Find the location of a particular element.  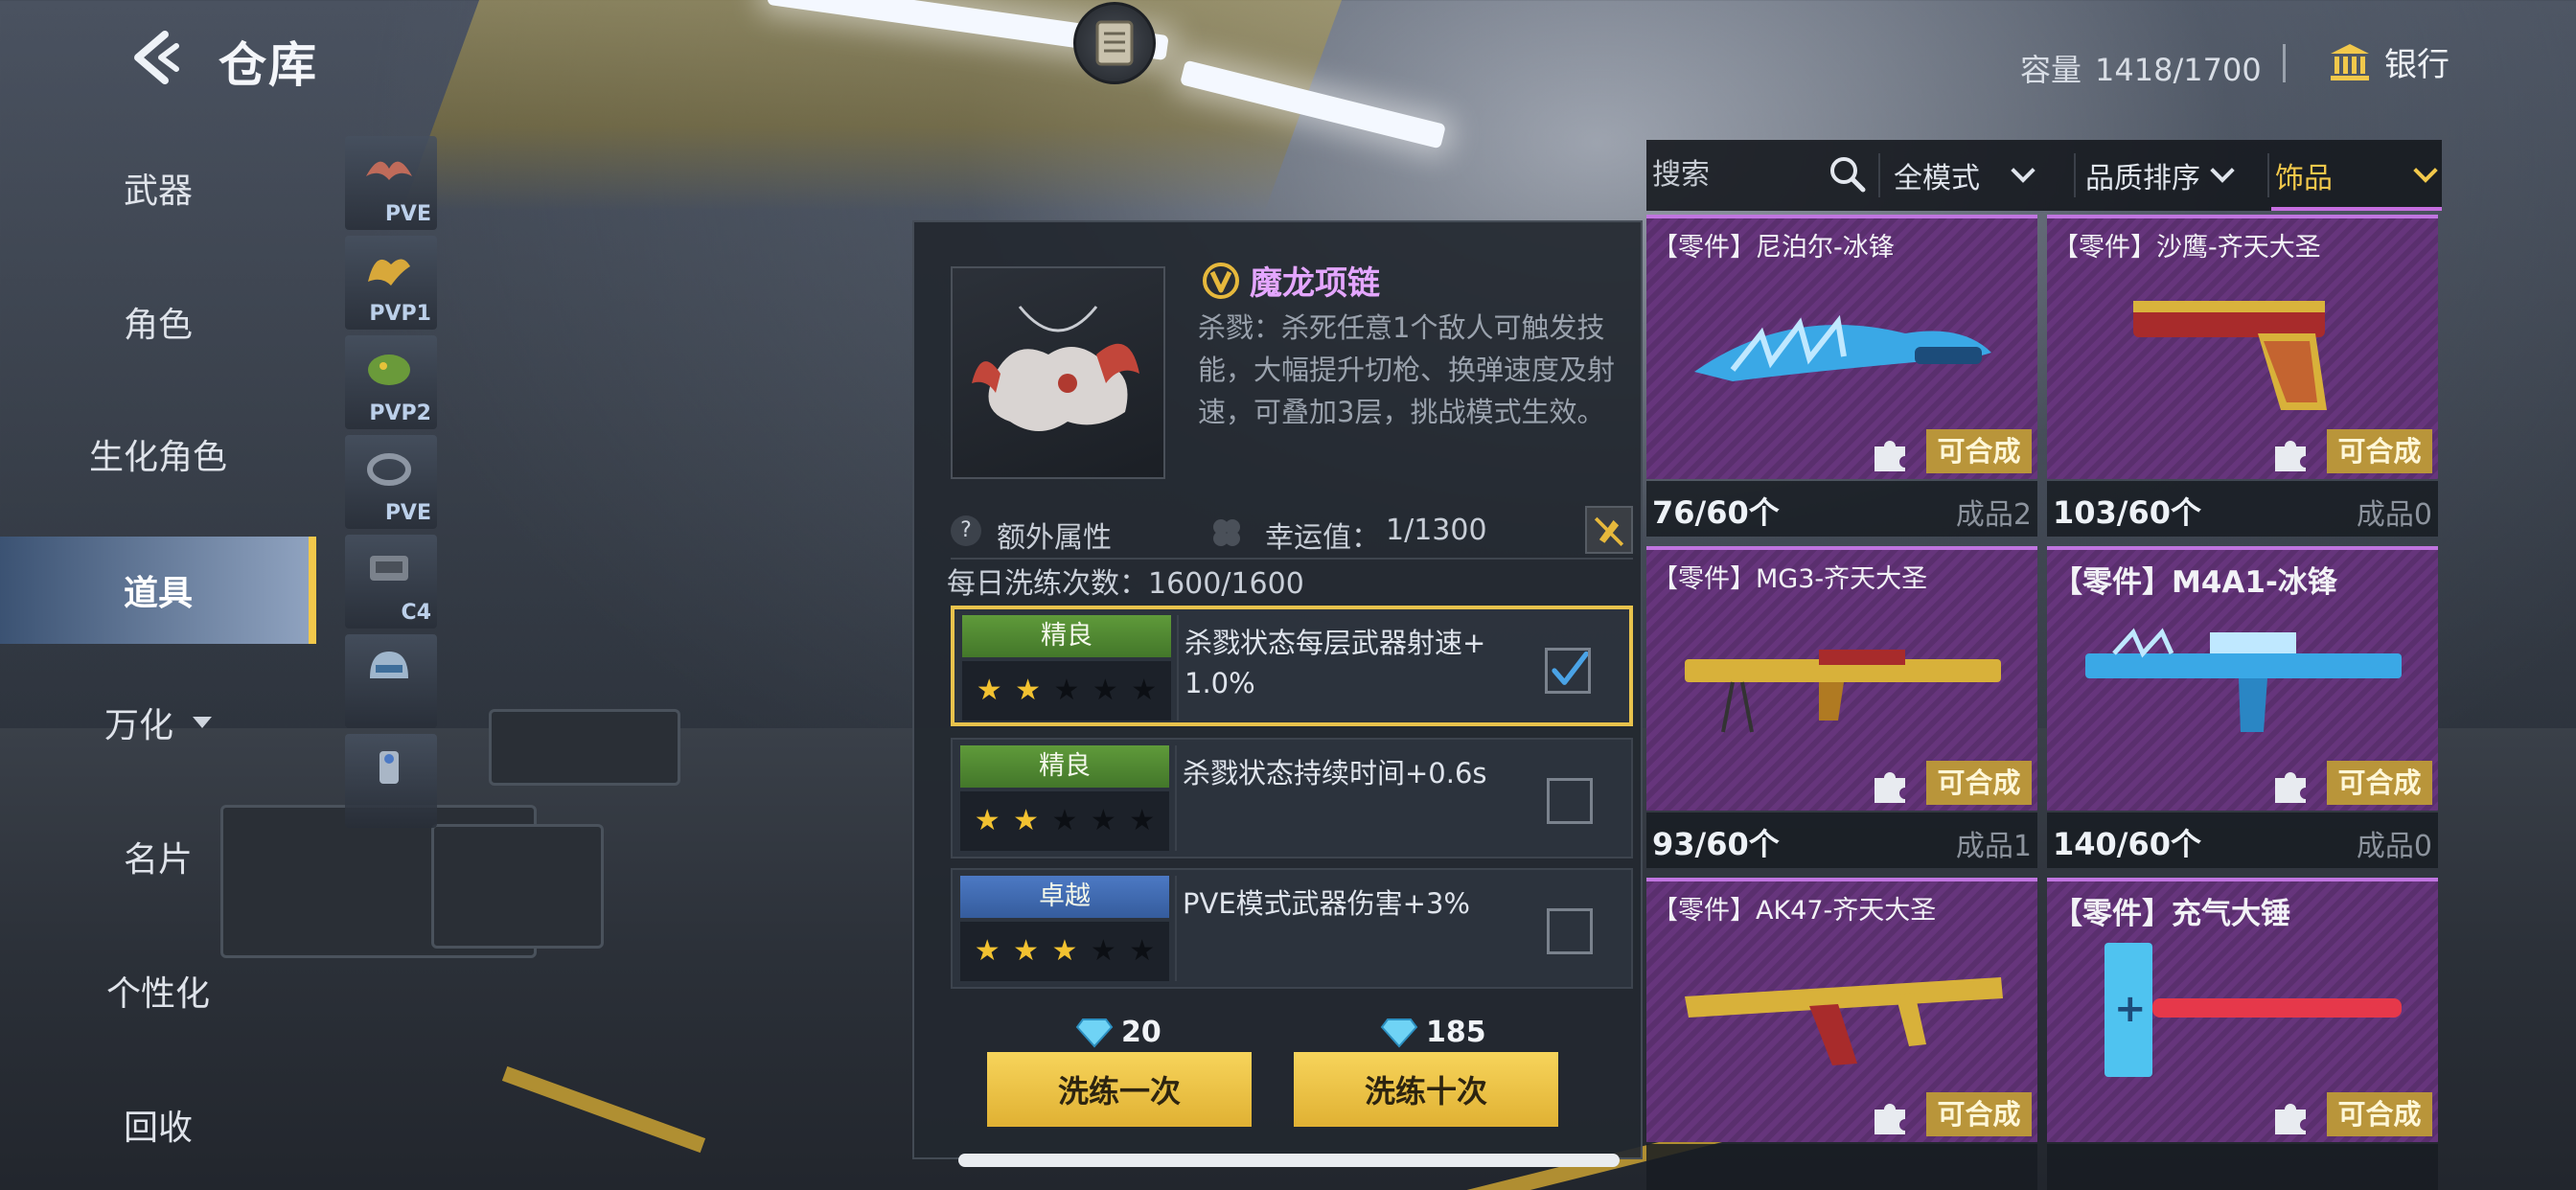

filter-bar: 全模式 品质排序 饰品 is located at coordinates (2044, 175).